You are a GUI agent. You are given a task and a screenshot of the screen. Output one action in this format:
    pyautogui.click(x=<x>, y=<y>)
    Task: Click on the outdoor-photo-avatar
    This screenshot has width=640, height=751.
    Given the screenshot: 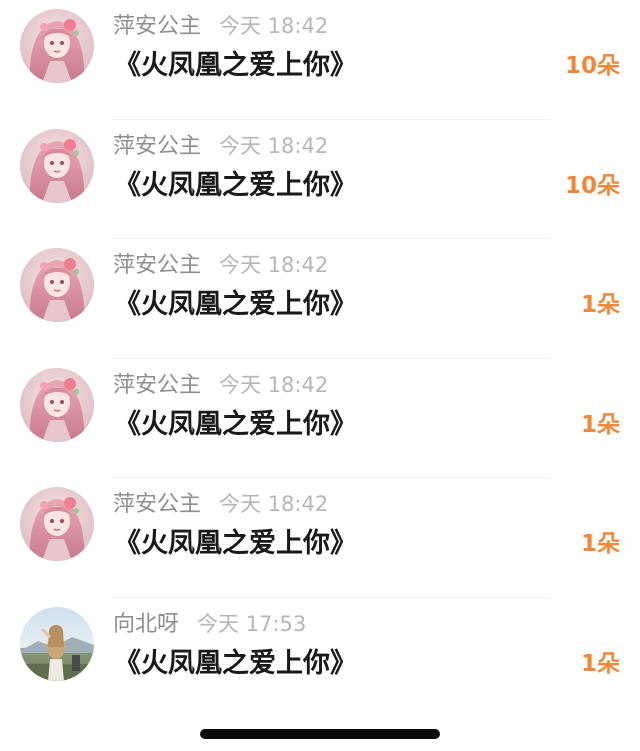 What is the action you would take?
    pyautogui.click(x=57, y=643)
    